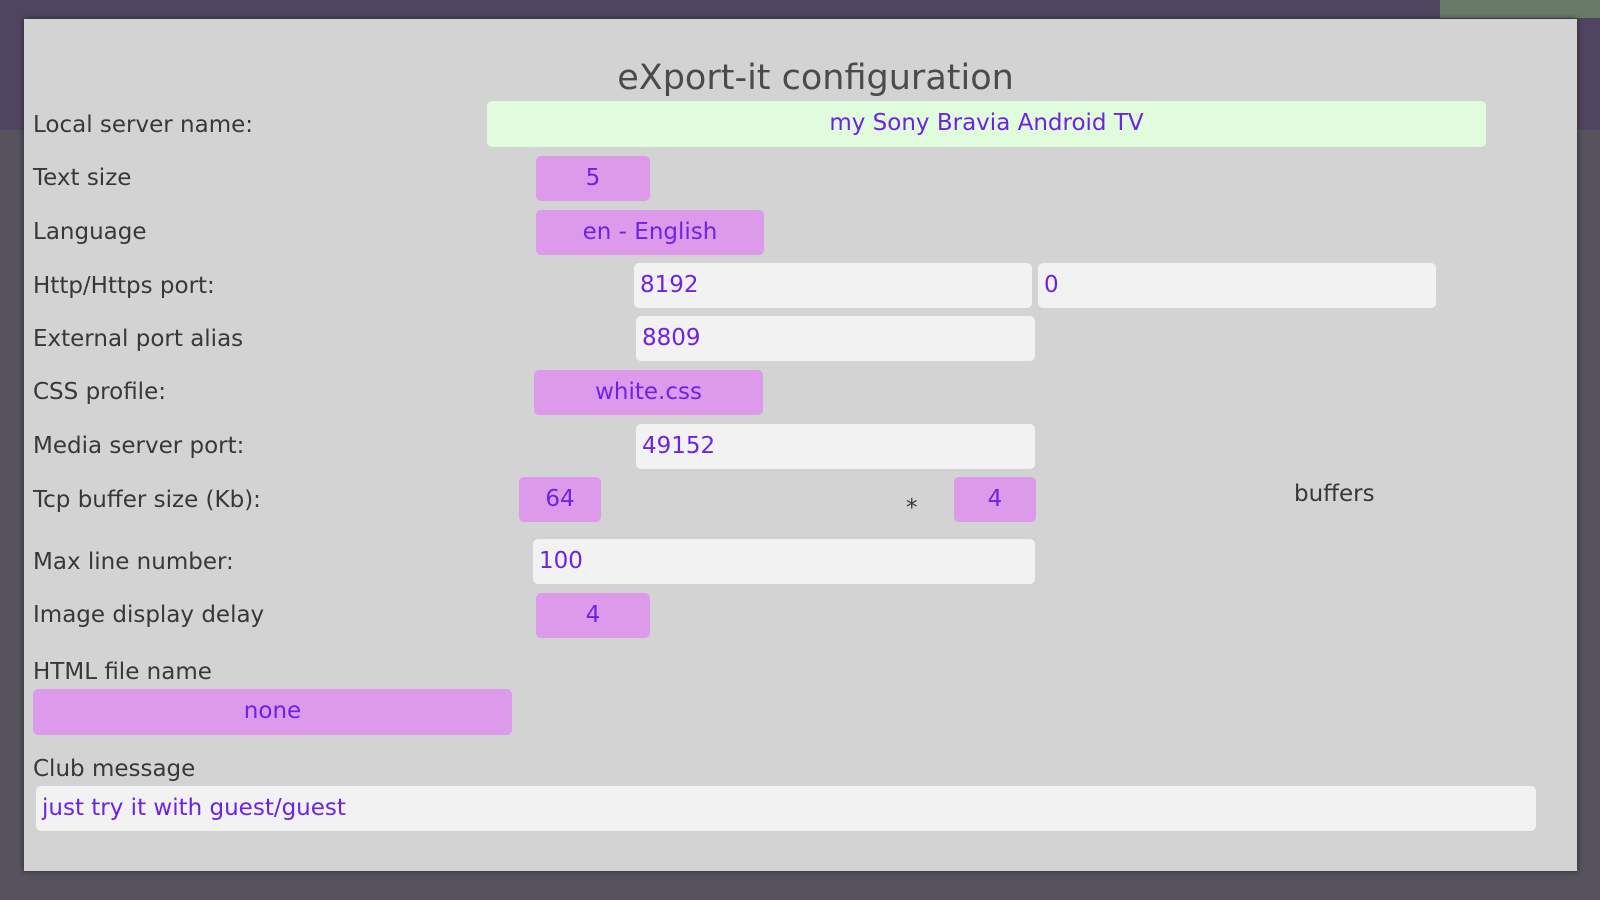  What do you see at coordinates (648, 392) in the screenshot?
I see `css-profile-selector: white.css` at bounding box center [648, 392].